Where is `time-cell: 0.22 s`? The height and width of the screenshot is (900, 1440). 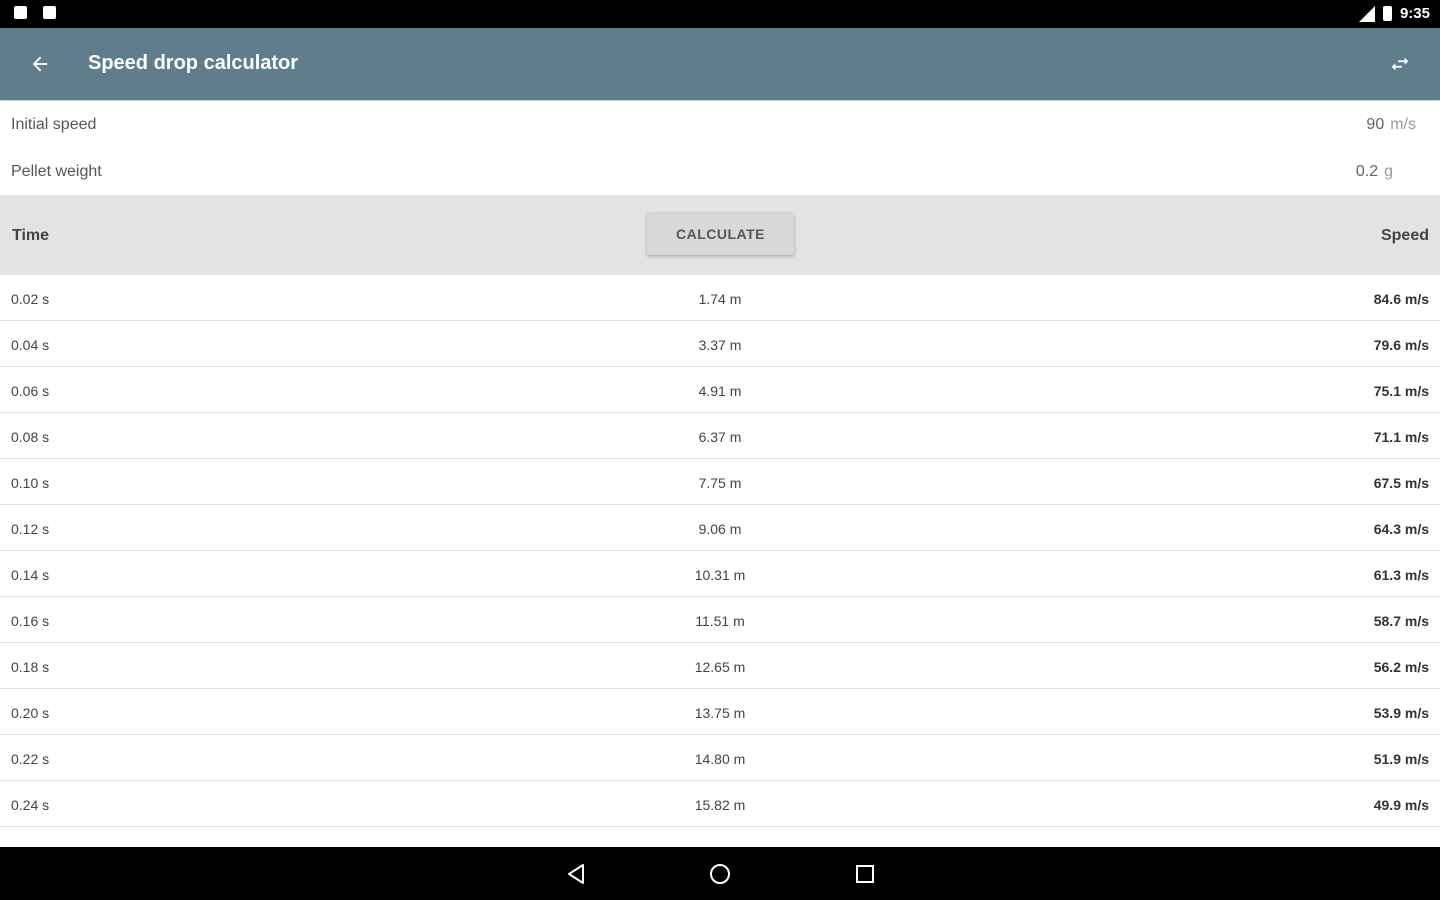 time-cell: 0.22 s is located at coordinates (30, 759).